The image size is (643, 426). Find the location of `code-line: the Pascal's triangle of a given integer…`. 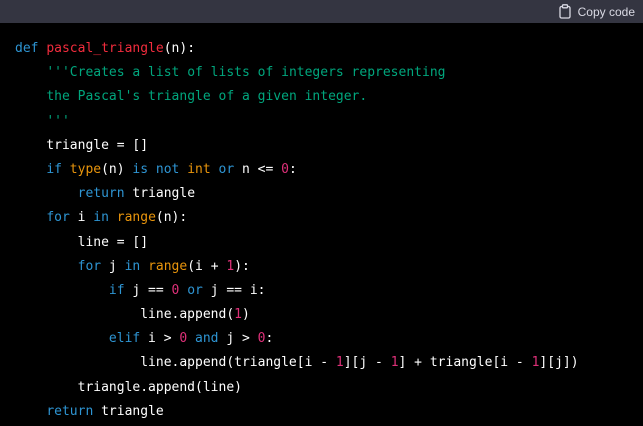

code-line: the Pascal's triangle of a given integer… is located at coordinates (325, 97).